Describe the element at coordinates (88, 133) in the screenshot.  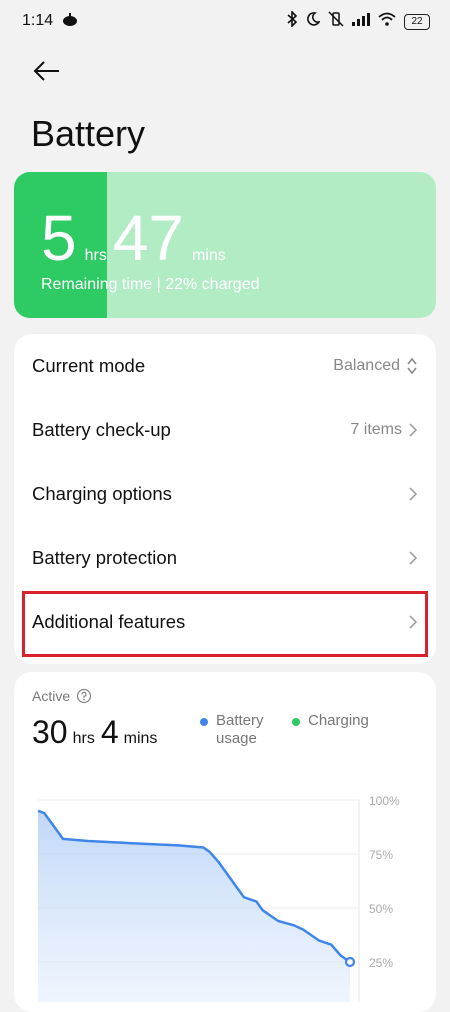
I see `page-title: Battery` at that location.